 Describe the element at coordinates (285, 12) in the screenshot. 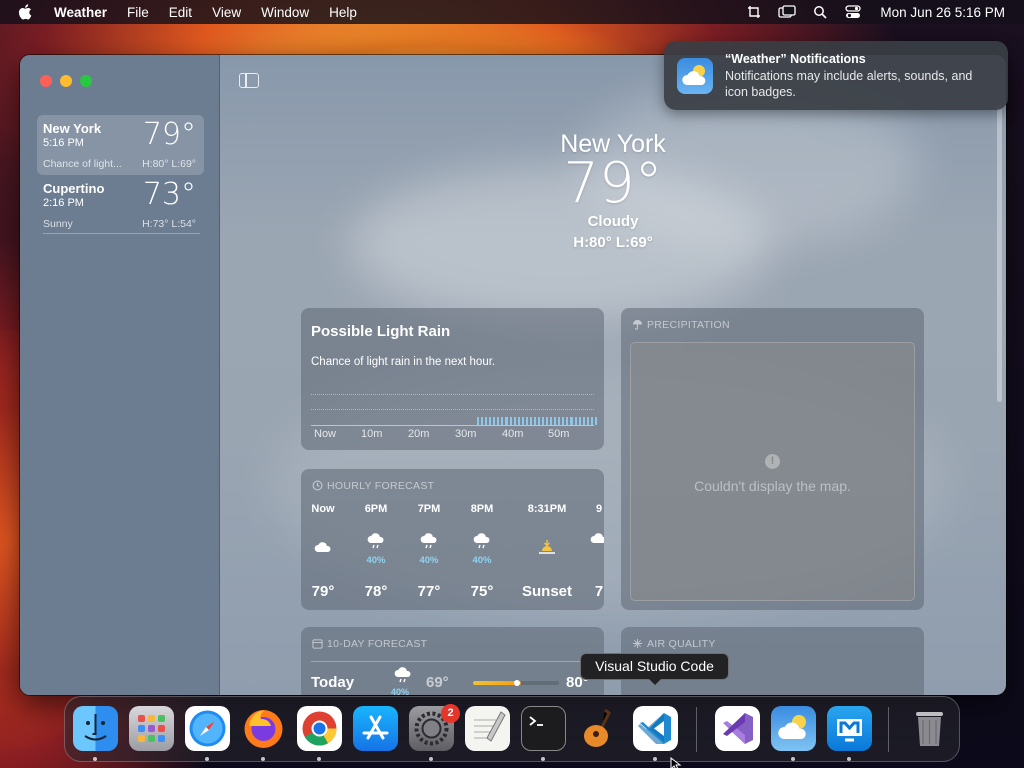

I see `menu-window: Window` at that location.